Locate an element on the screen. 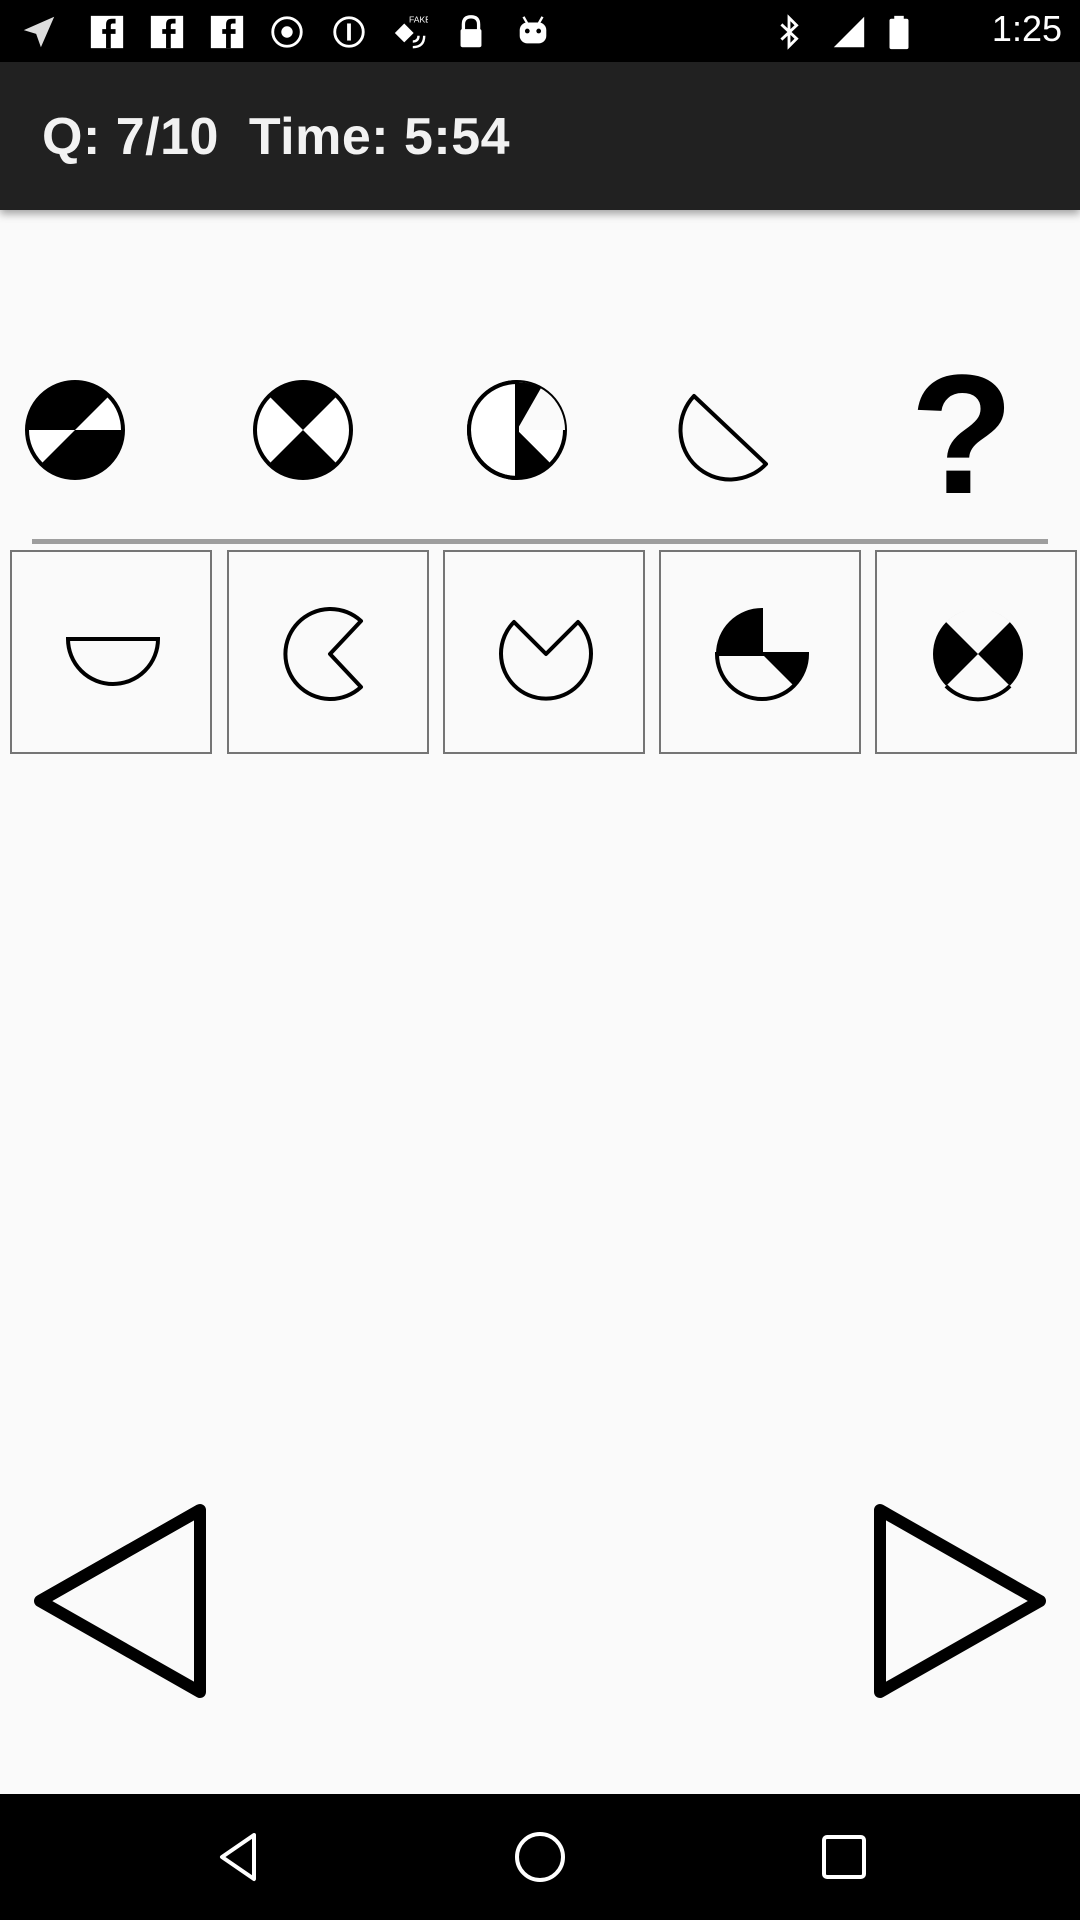  svg-text: FAKE is located at coordinates (418, 20).